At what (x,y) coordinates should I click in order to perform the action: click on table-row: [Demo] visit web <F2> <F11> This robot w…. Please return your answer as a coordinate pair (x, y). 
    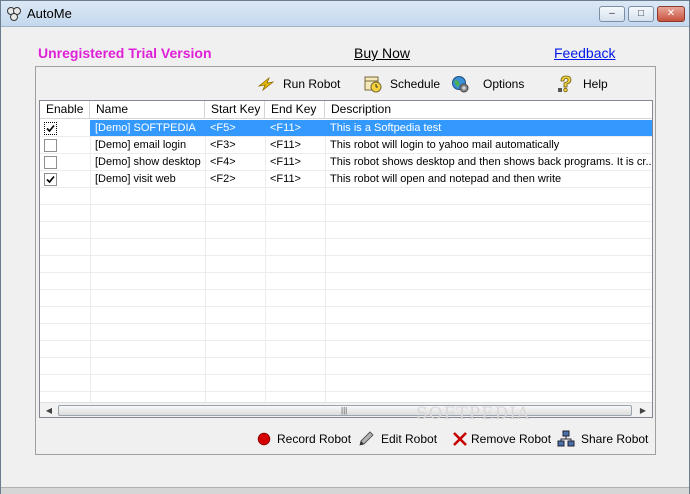
    Looking at the image, I should click on (346, 179).